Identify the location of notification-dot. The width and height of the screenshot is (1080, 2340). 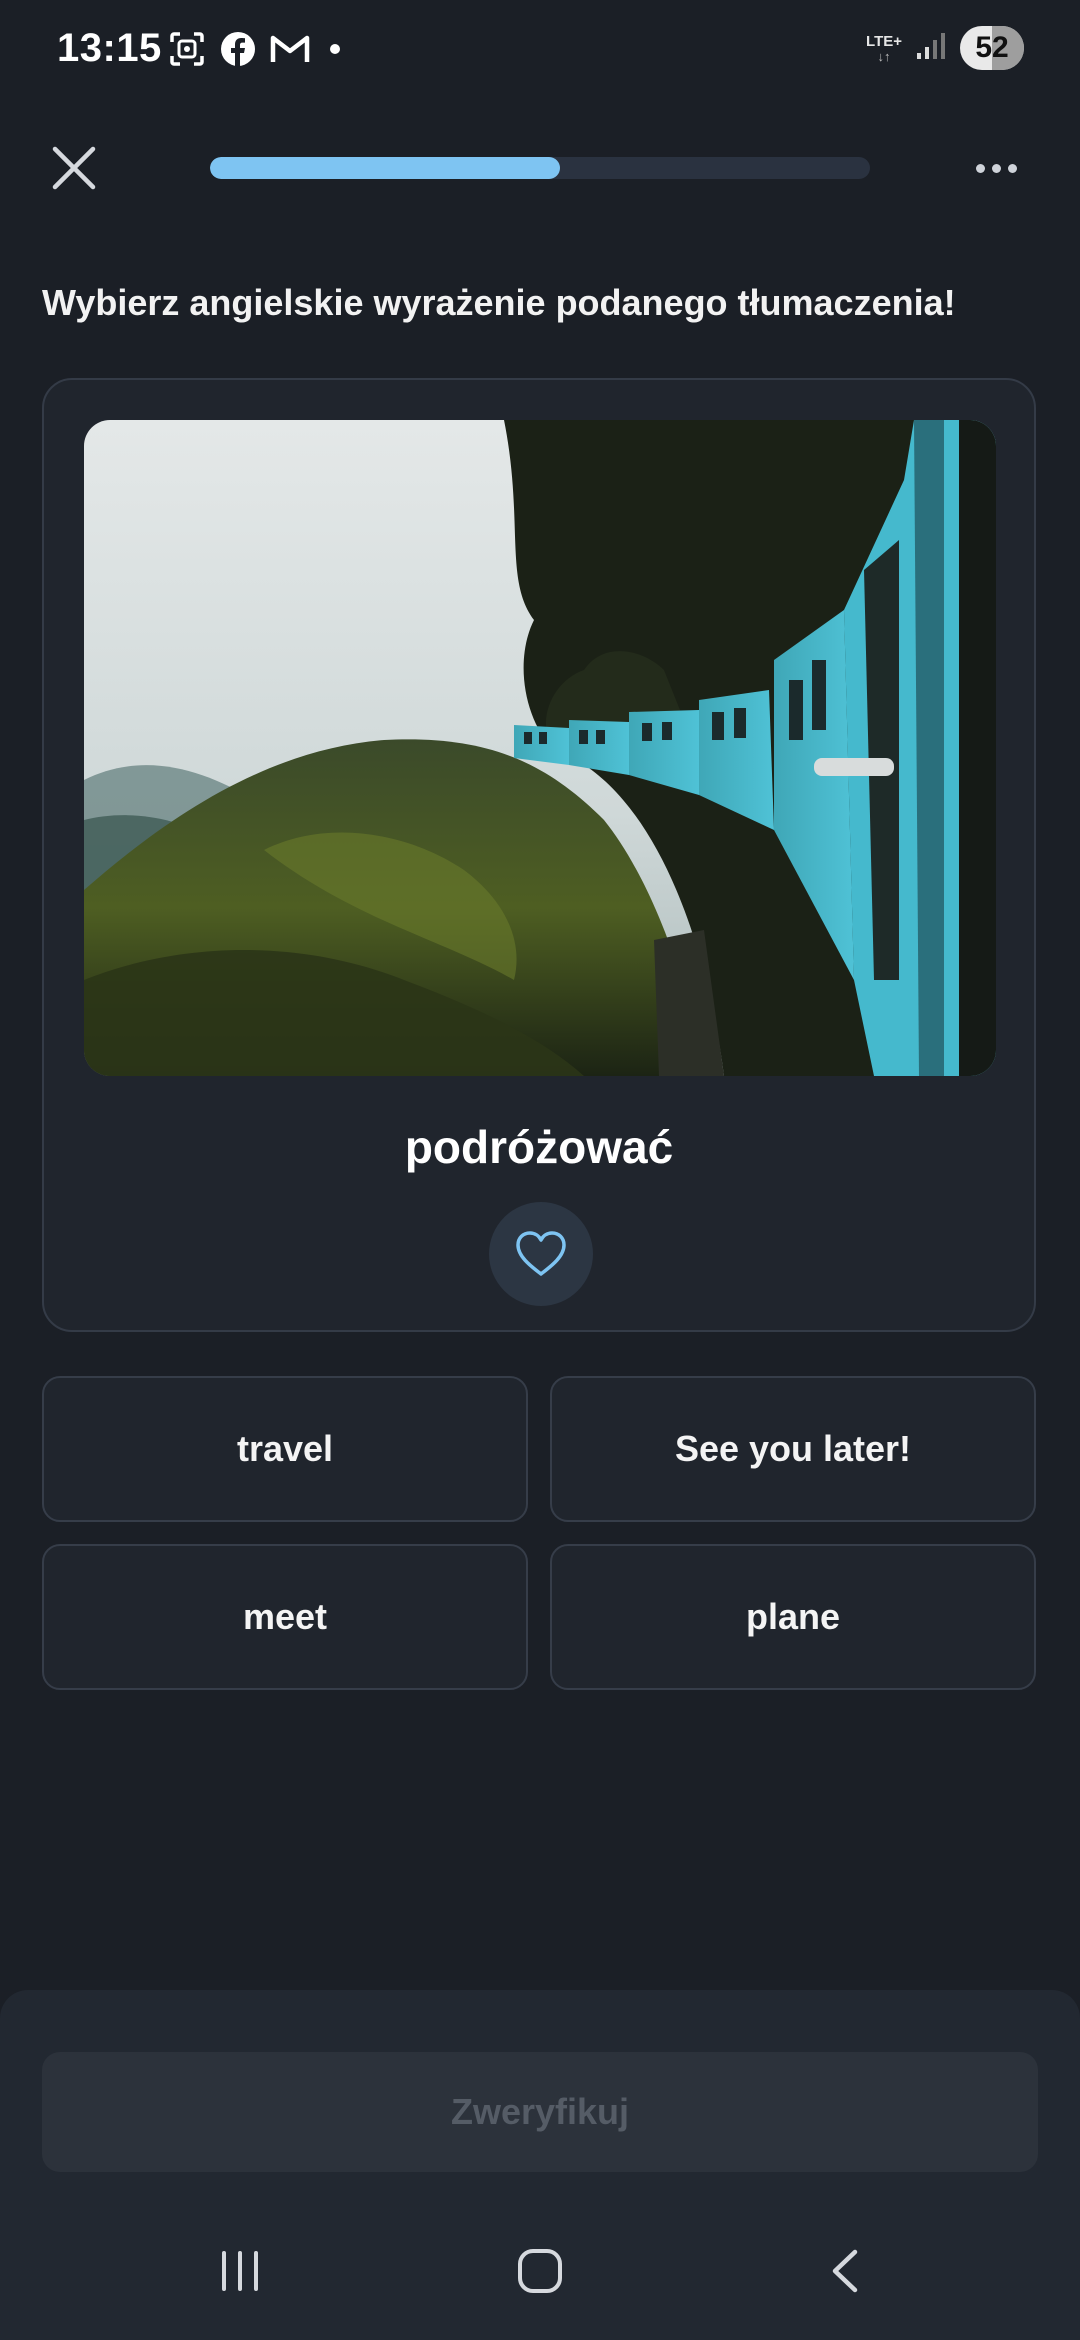
(335, 49).